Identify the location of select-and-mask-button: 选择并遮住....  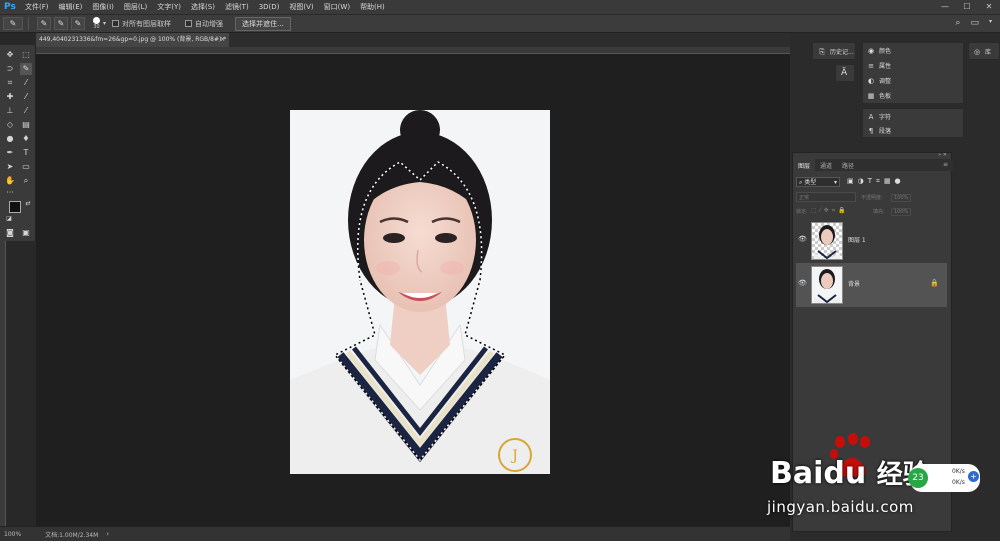
(263, 23).